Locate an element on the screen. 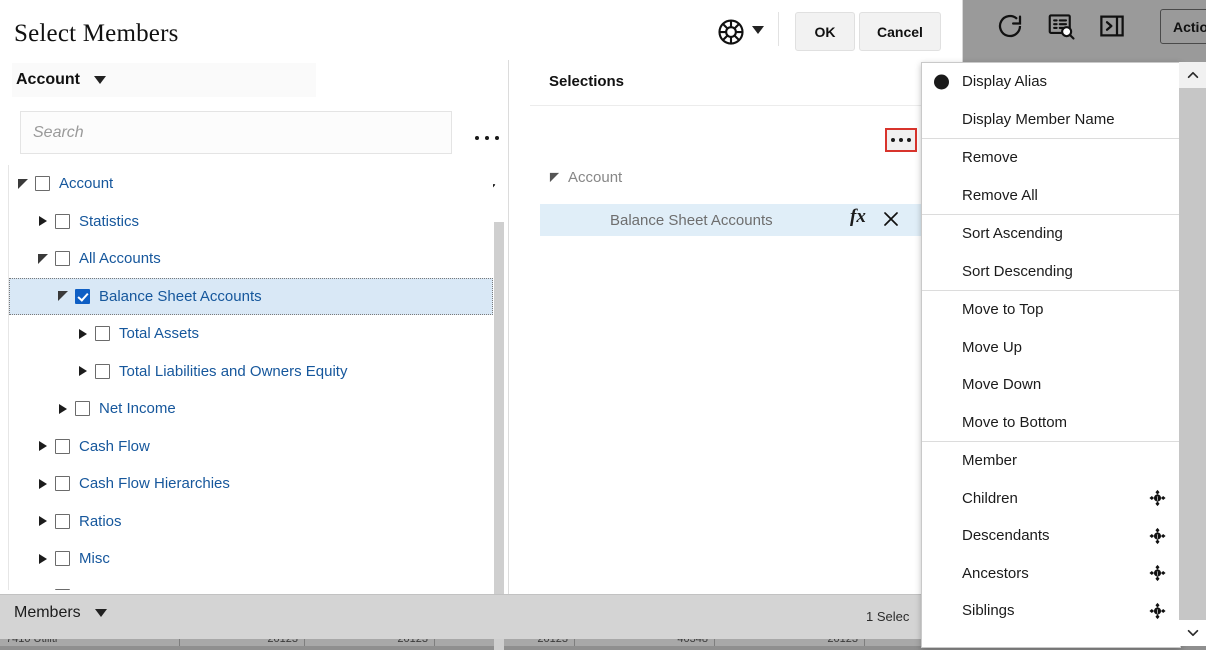 This screenshot has width=1206, height=650. tree-item-row: All Accounts is located at coordinates (251, 259).